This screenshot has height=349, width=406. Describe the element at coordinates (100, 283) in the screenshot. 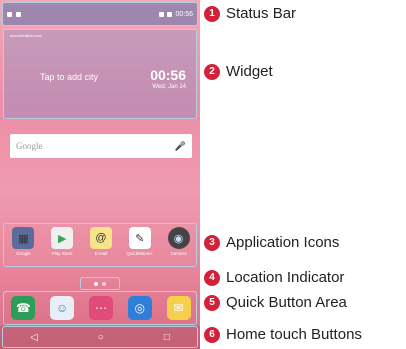

I see `location-indicator-outline` at that location.